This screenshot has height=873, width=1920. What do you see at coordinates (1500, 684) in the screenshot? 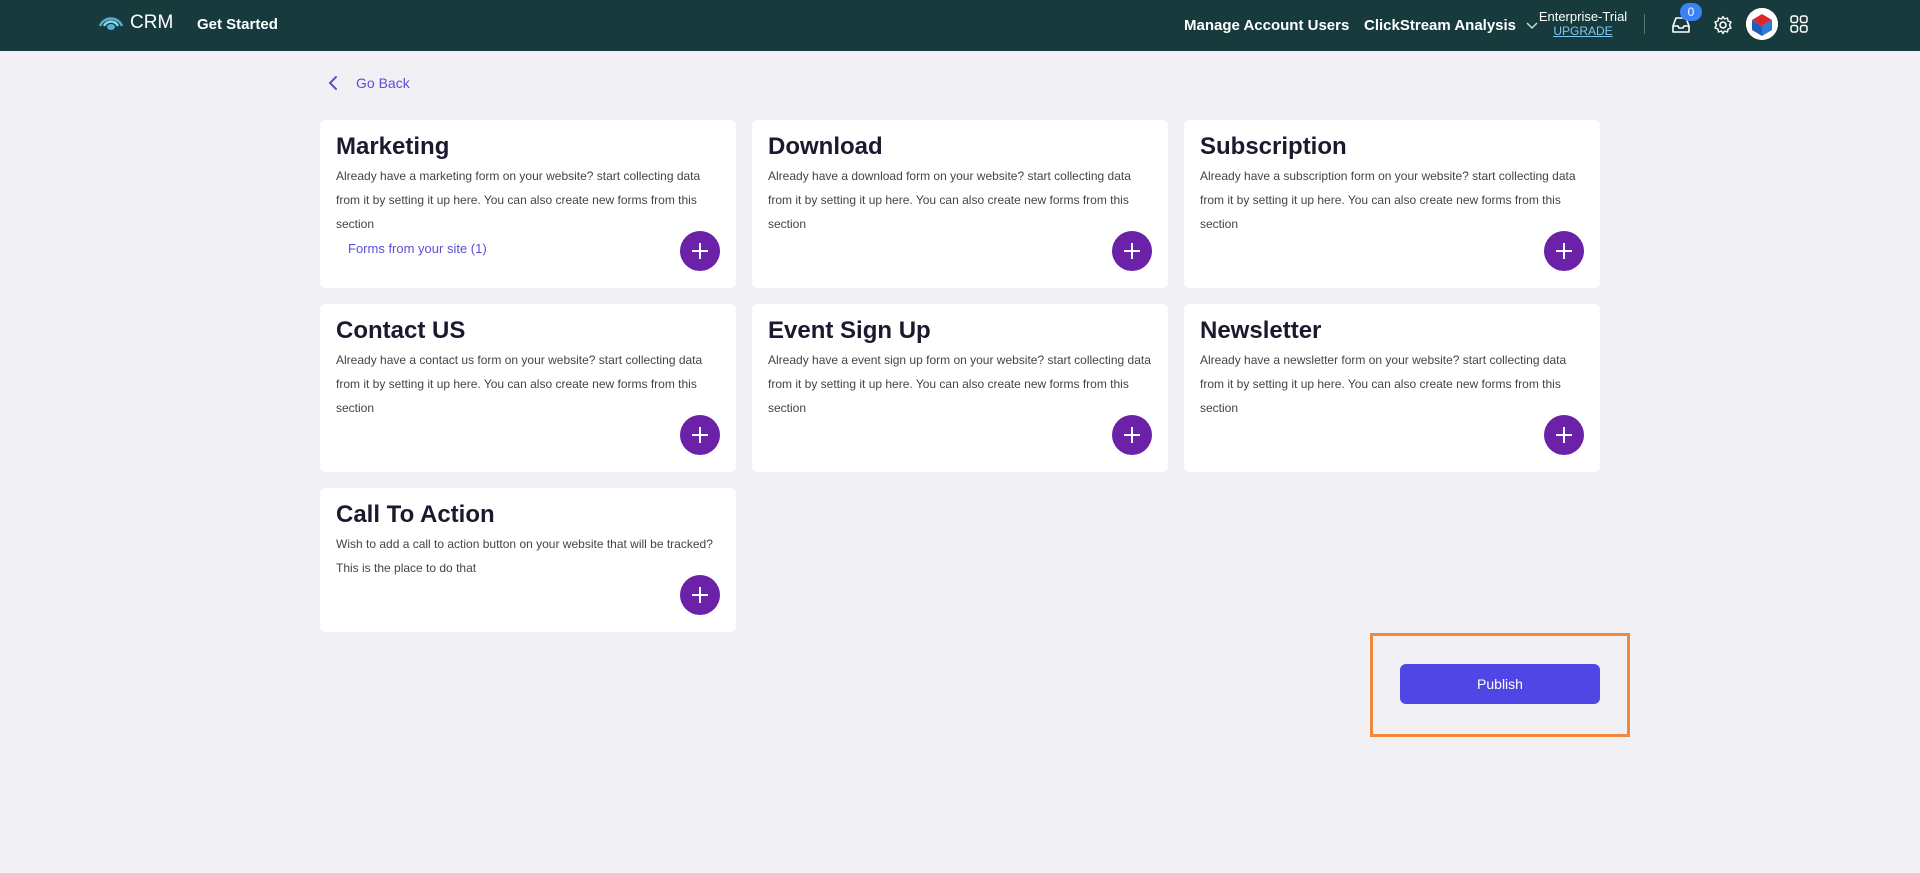
I see `publish-button: Publish` at bounding box center [1500, 684].